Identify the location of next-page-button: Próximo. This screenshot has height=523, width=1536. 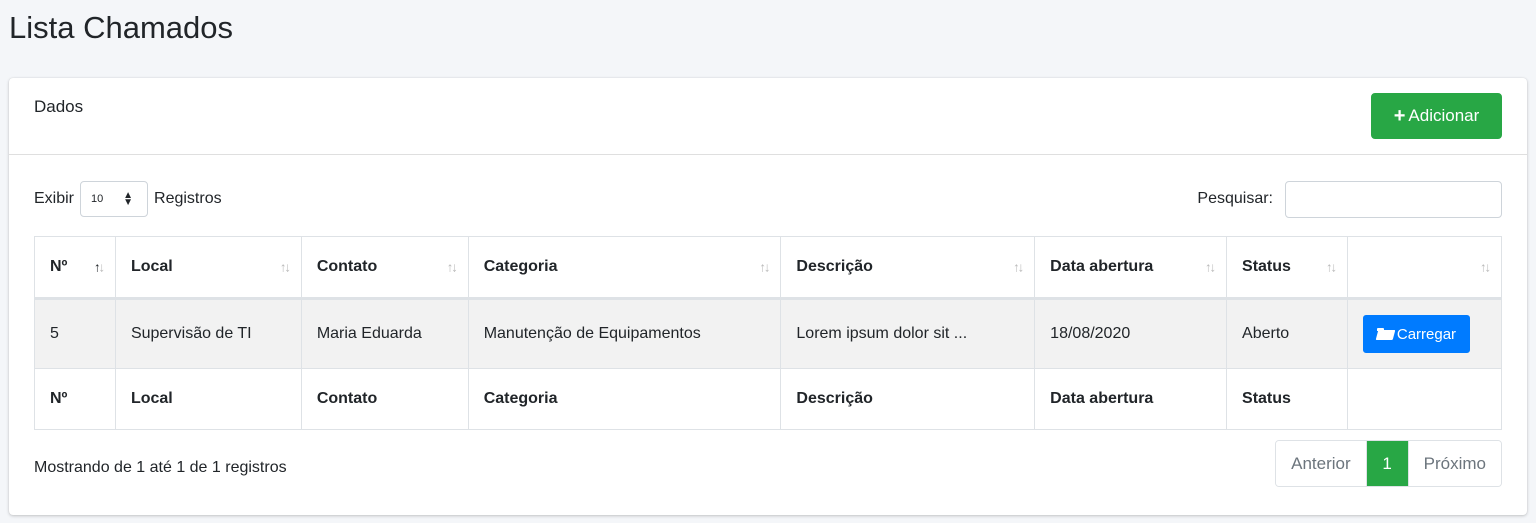
(1454, 463).